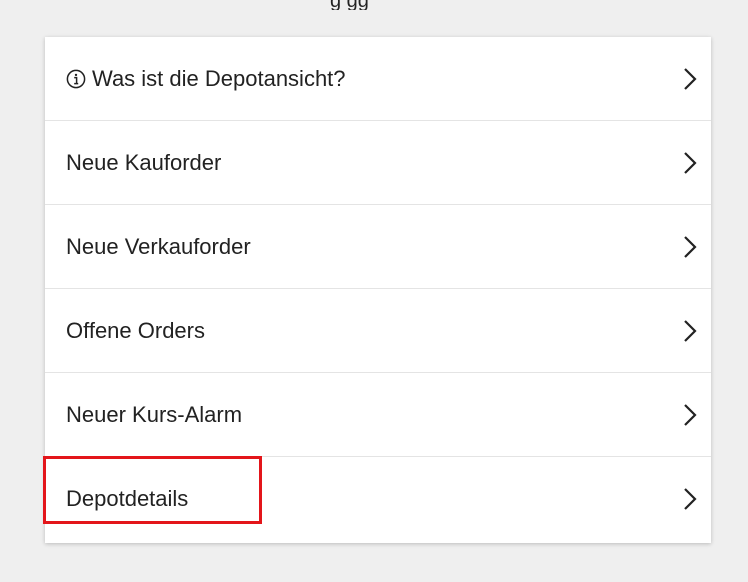 The image size is (748, 582). Describe the element at coordinates (135, 330) in the screenshot. I see `menu-item-label: Offene Orders` at that location.